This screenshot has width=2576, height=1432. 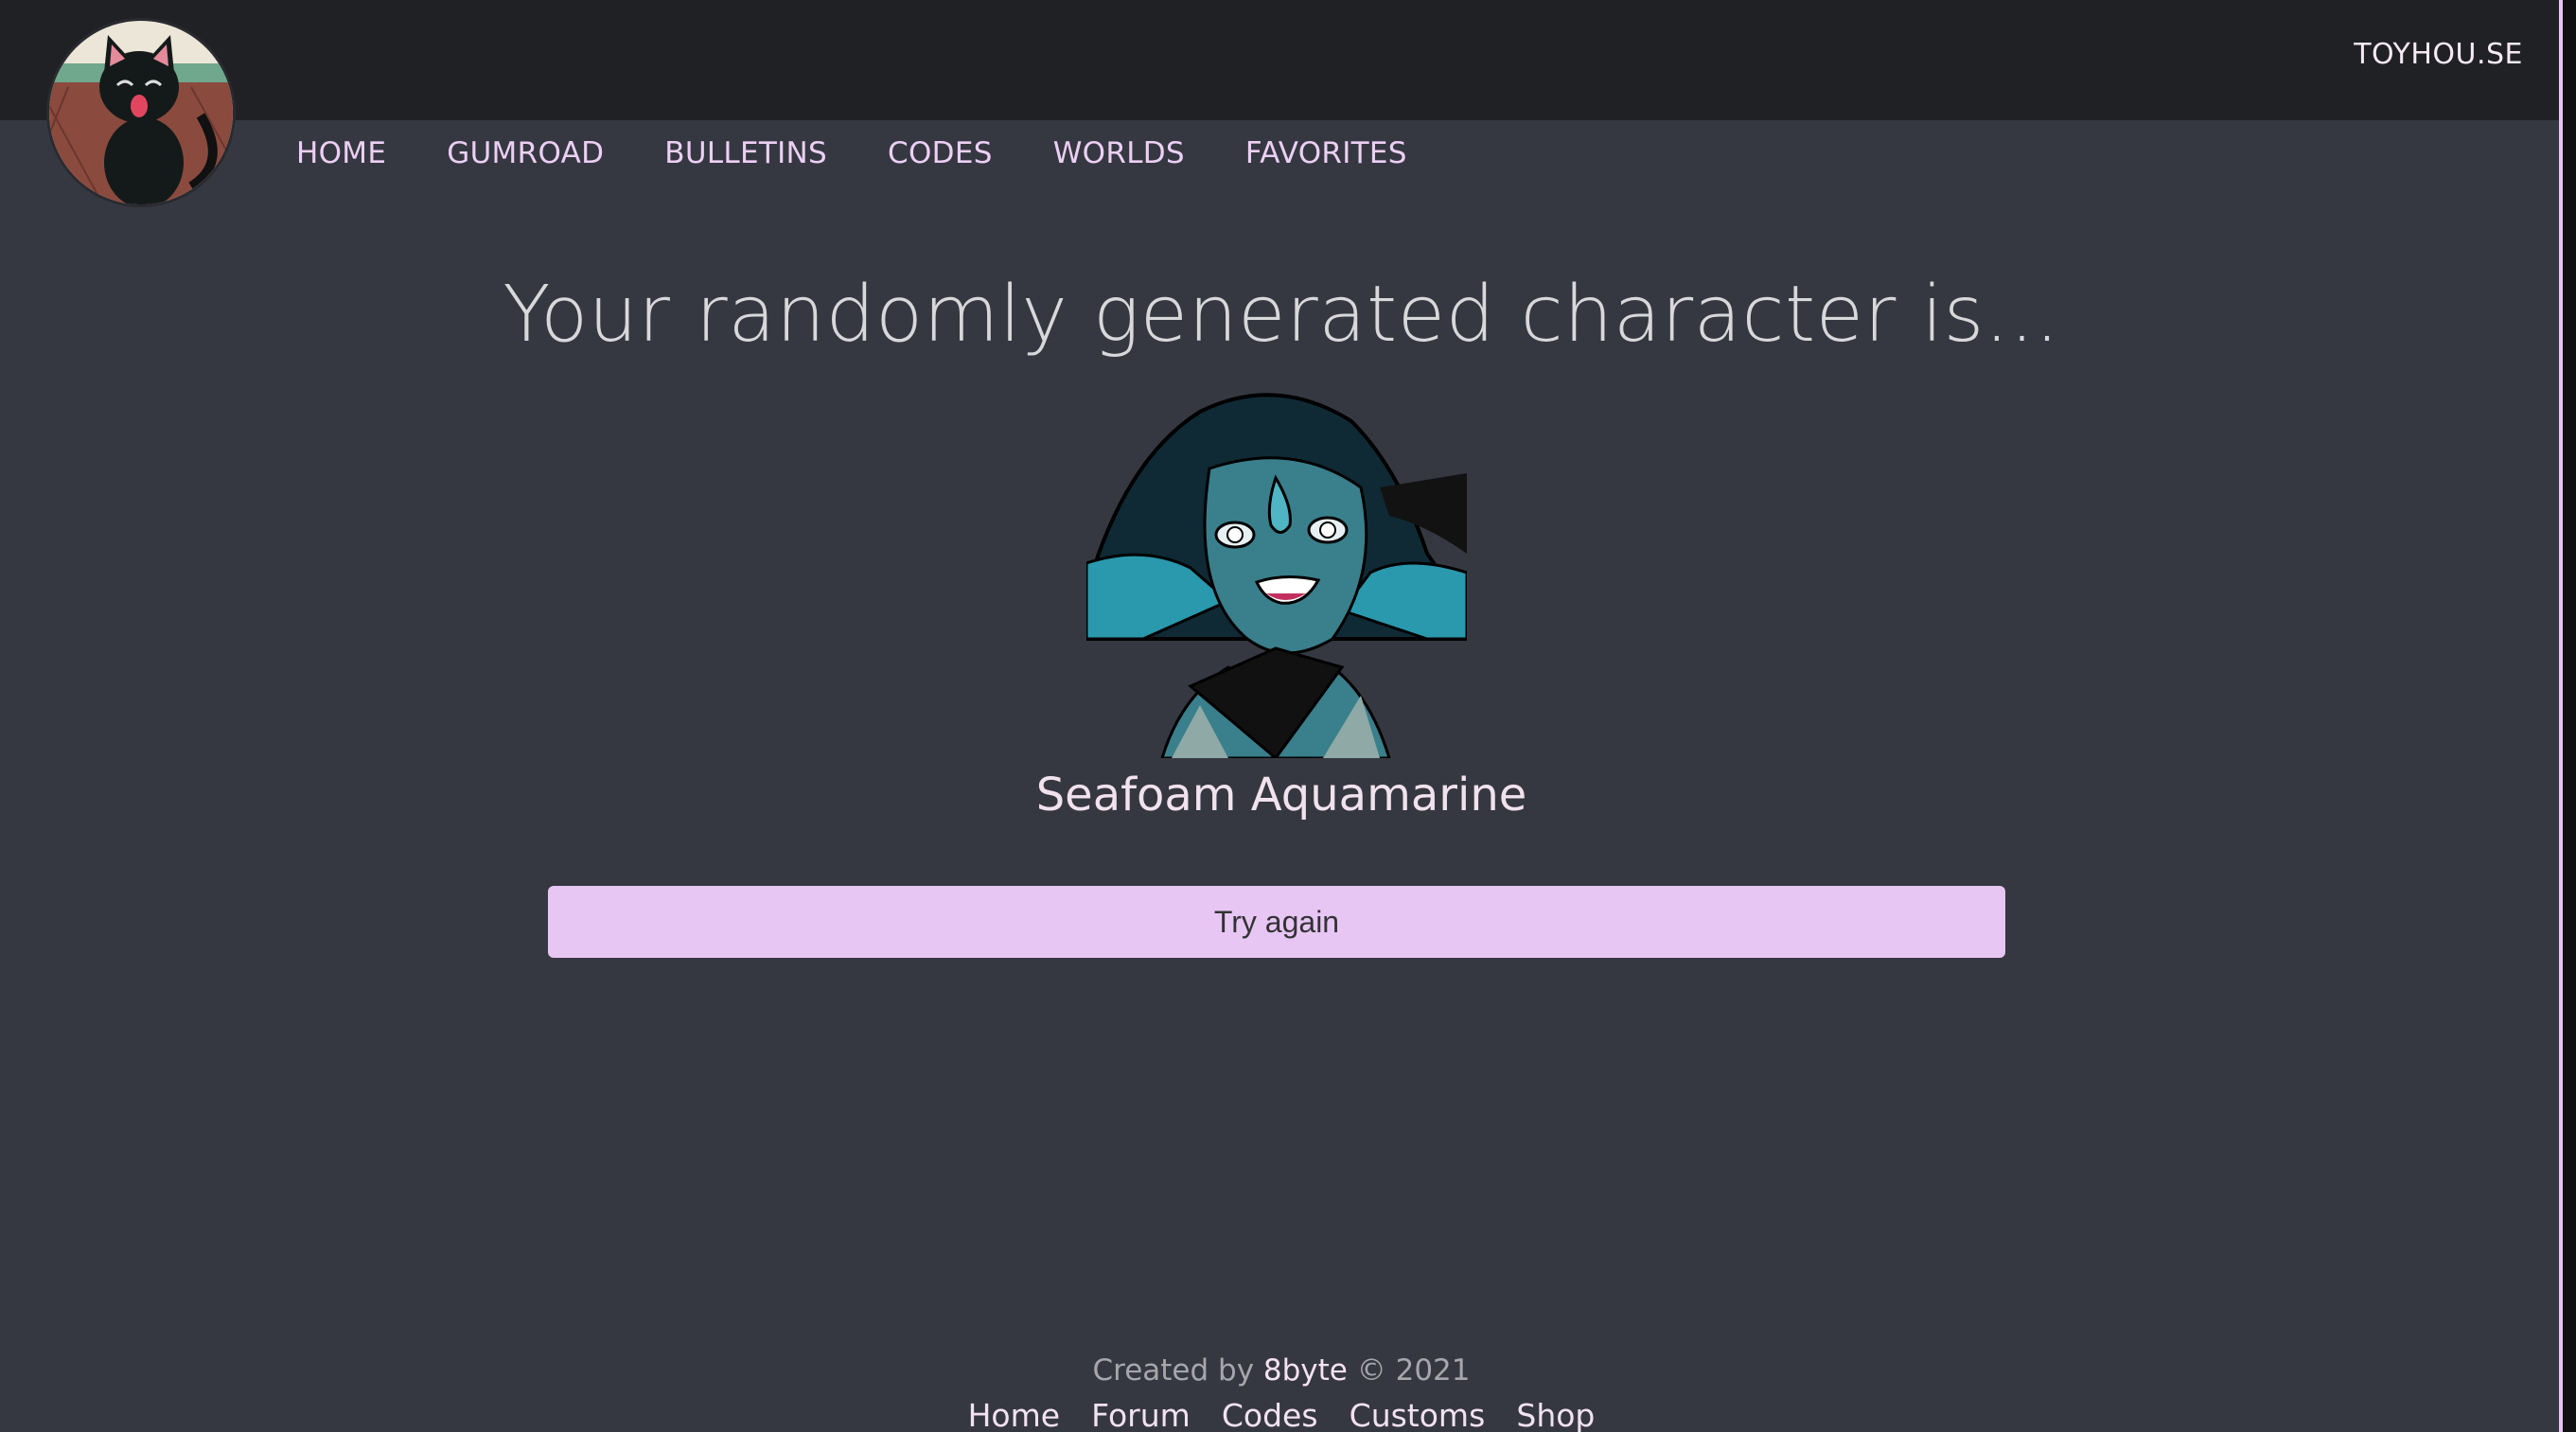 I want to click on nav-item-bulletins: BULLETINS, so click(x=745, y=153).